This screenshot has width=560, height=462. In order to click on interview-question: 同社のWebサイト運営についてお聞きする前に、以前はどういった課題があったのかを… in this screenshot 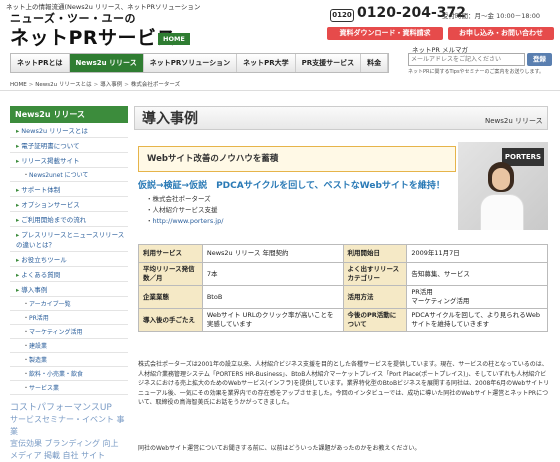, I will do `click(279, 448)`.